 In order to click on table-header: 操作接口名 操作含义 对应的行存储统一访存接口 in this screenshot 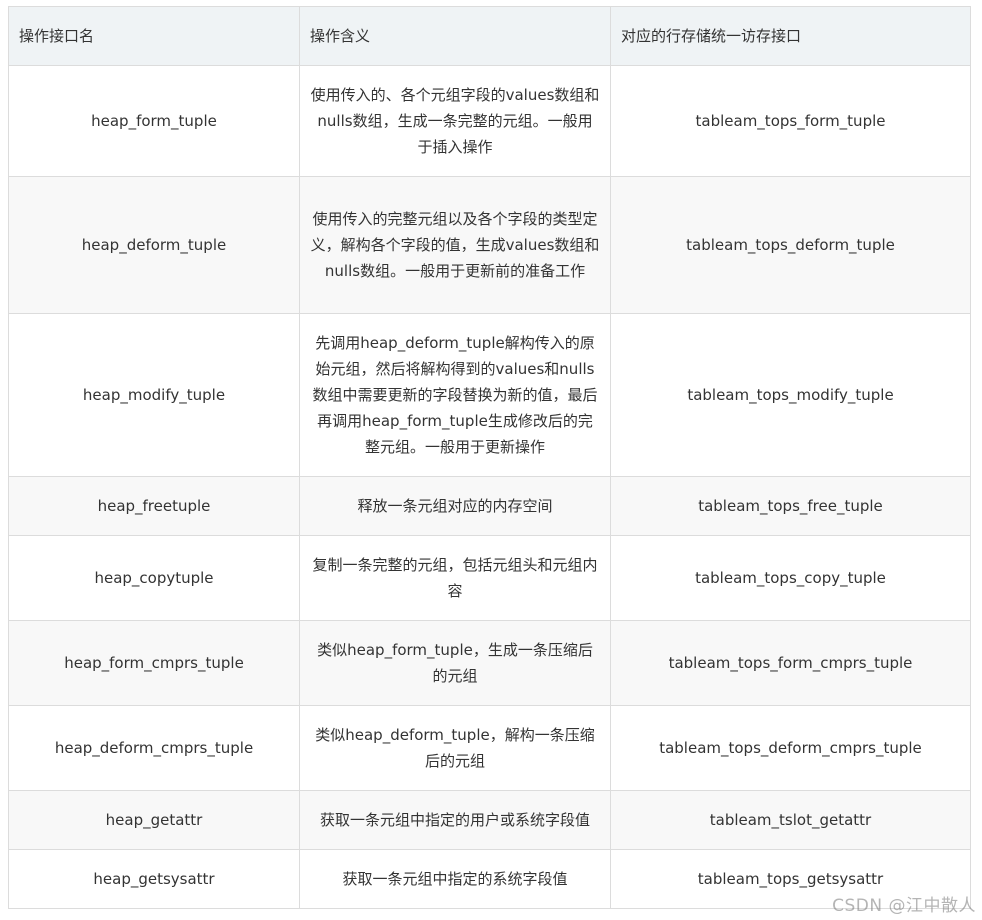, I will do `click(489, 36)`.